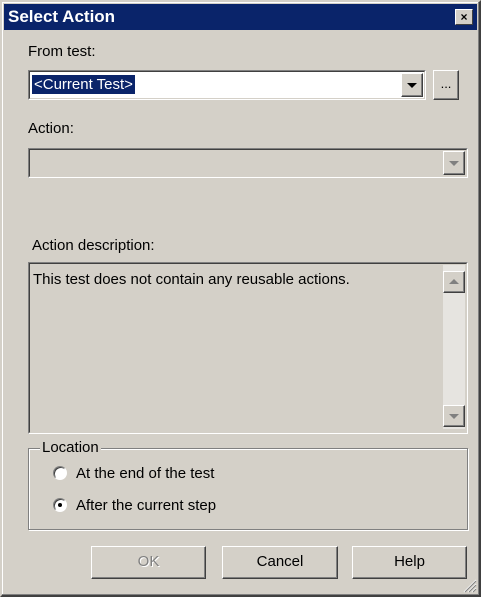  I want to click on chevron-up-icon, so click(454, 281).